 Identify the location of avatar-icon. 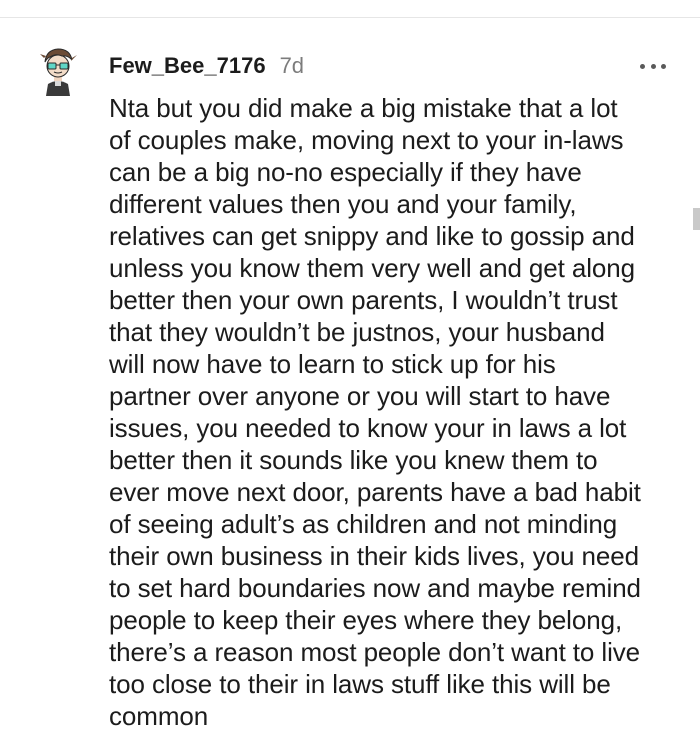
(58, 72).